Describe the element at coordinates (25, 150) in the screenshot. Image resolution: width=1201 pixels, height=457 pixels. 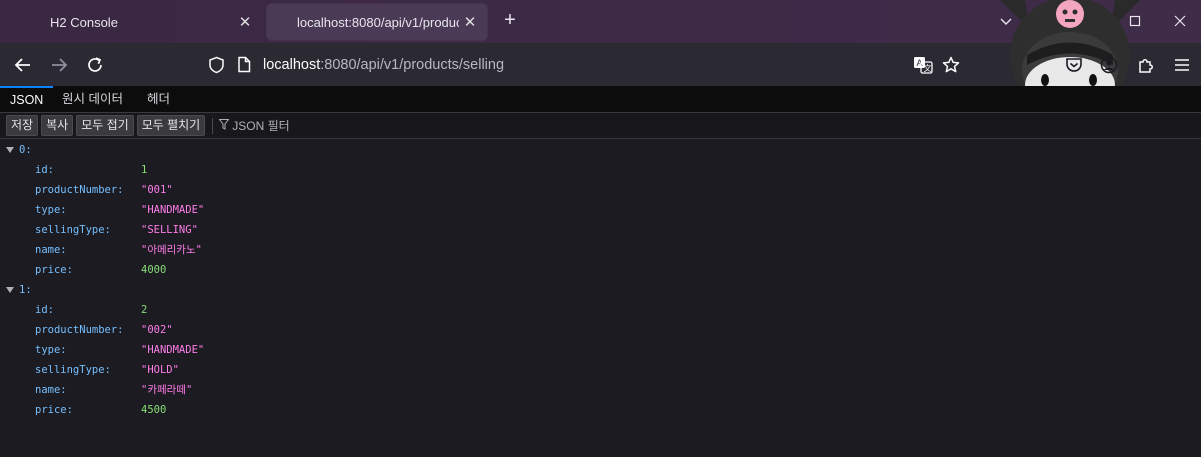
I see `array-index: 0:` at that location.